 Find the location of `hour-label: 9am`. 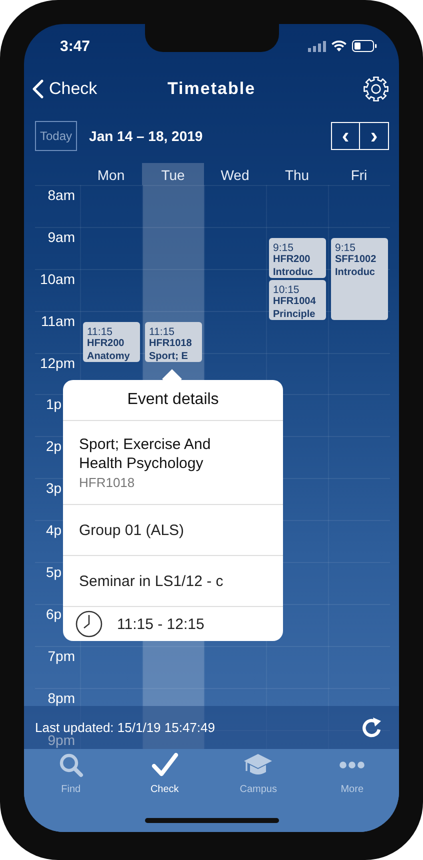

hour-label: 9am is located at coordinates (61, 236).